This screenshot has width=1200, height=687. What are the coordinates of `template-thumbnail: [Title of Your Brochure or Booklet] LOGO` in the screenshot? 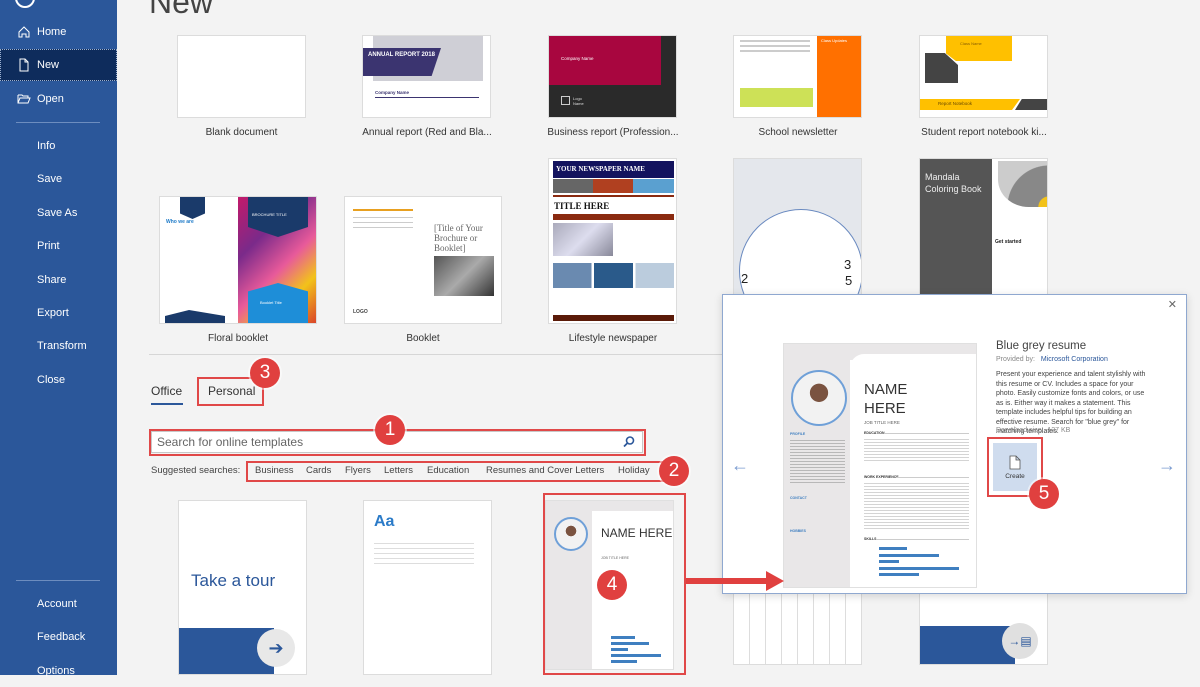 It's located at (423, 260).